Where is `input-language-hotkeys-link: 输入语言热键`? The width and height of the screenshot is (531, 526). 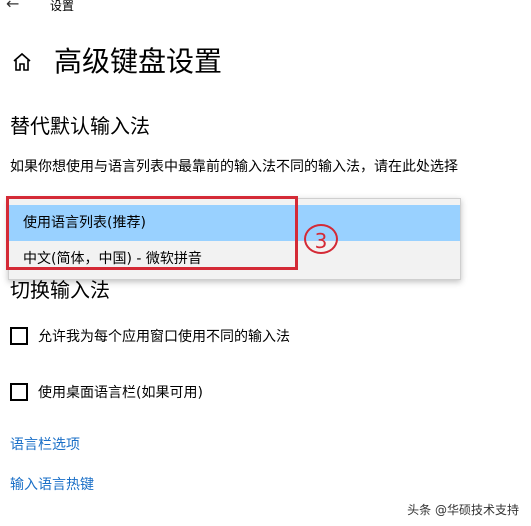 input-language-hotkeys-link: 输入语言热键 is located at coordinates (52, 484).